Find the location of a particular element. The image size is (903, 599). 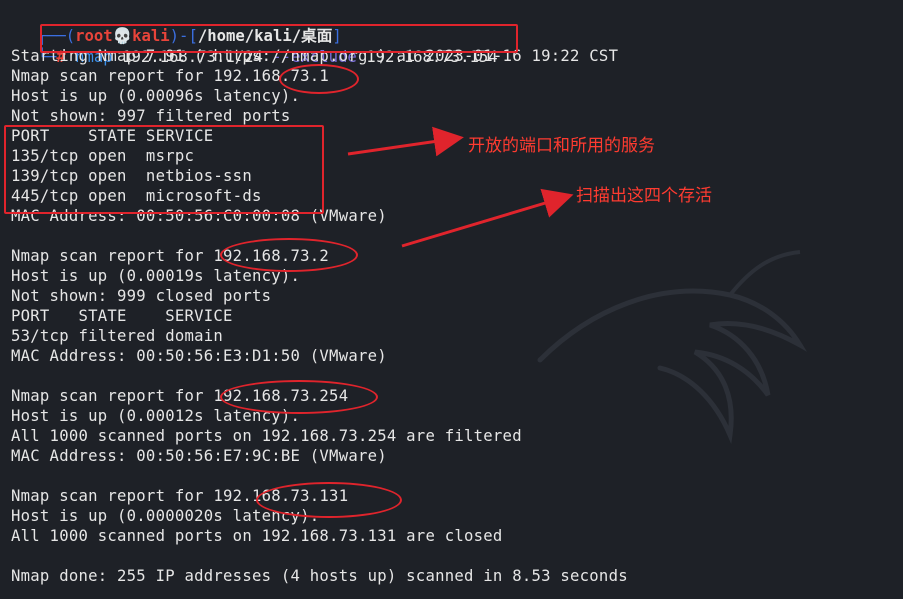

arrow-to-ports-note is located at coordinates (405, 141).